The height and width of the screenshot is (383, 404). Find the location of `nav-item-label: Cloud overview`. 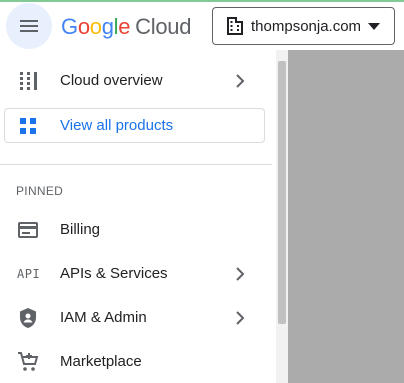

nav-item-label: Cloud overview is located at coordinates (111, 80).